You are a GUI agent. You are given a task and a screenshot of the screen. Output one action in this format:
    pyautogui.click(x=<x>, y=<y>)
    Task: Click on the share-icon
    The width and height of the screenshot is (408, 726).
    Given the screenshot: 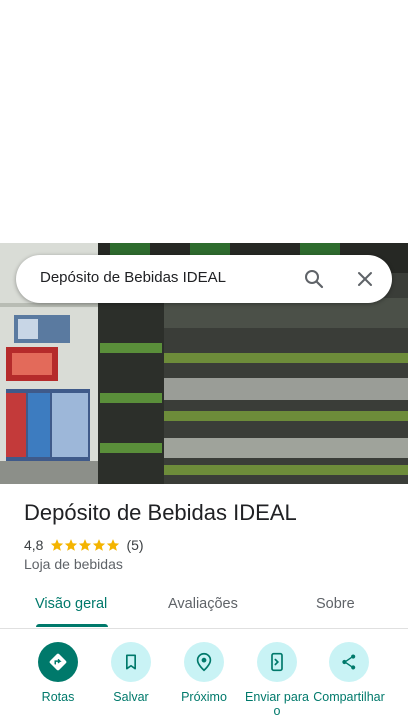 What is the action you would take?
    pyautogui.click(x=349, y=662)
    